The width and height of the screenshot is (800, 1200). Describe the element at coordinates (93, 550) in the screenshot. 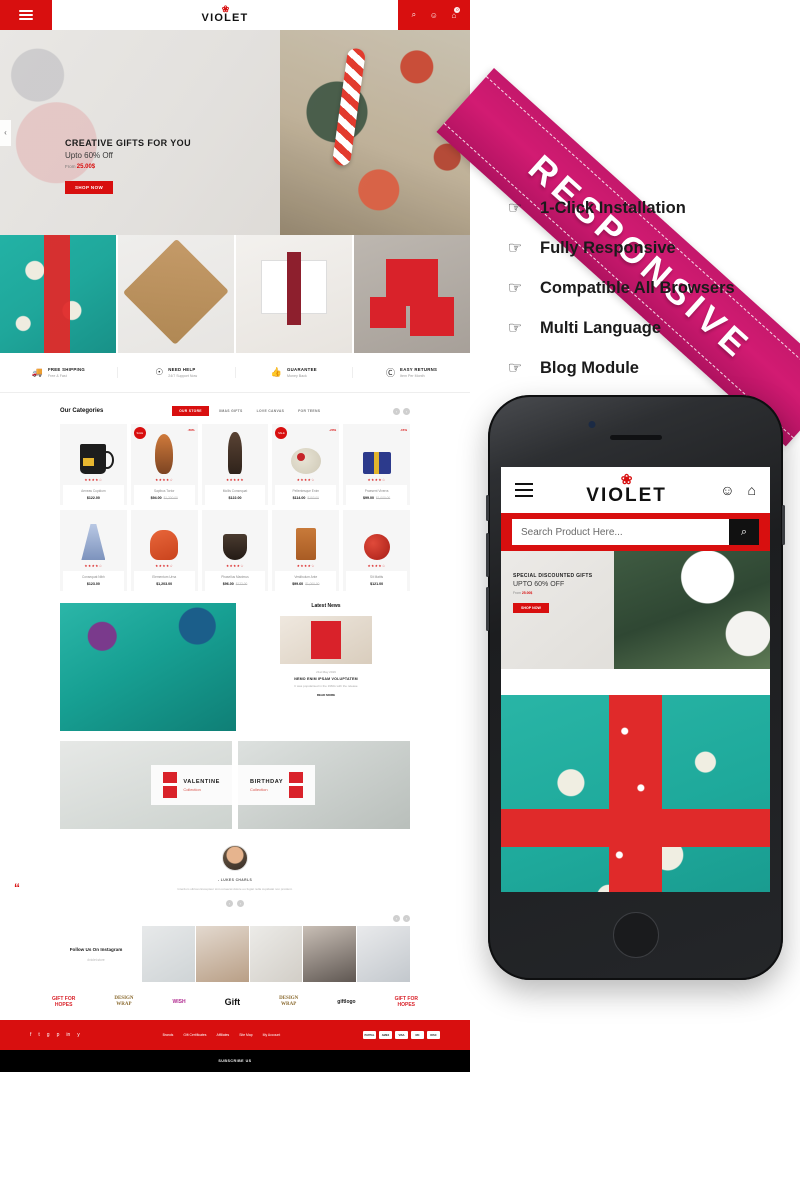

I see `product-card: ★★★★☆ Consequat Nibh $123.00` at that location.